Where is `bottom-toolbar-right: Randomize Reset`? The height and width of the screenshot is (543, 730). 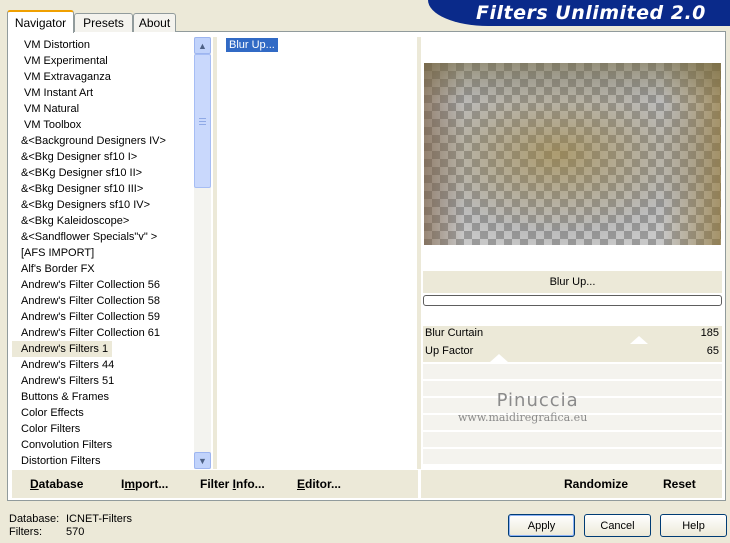 bottom-toolbar-right: Randomize Reset is located at coordinates (571, 484).